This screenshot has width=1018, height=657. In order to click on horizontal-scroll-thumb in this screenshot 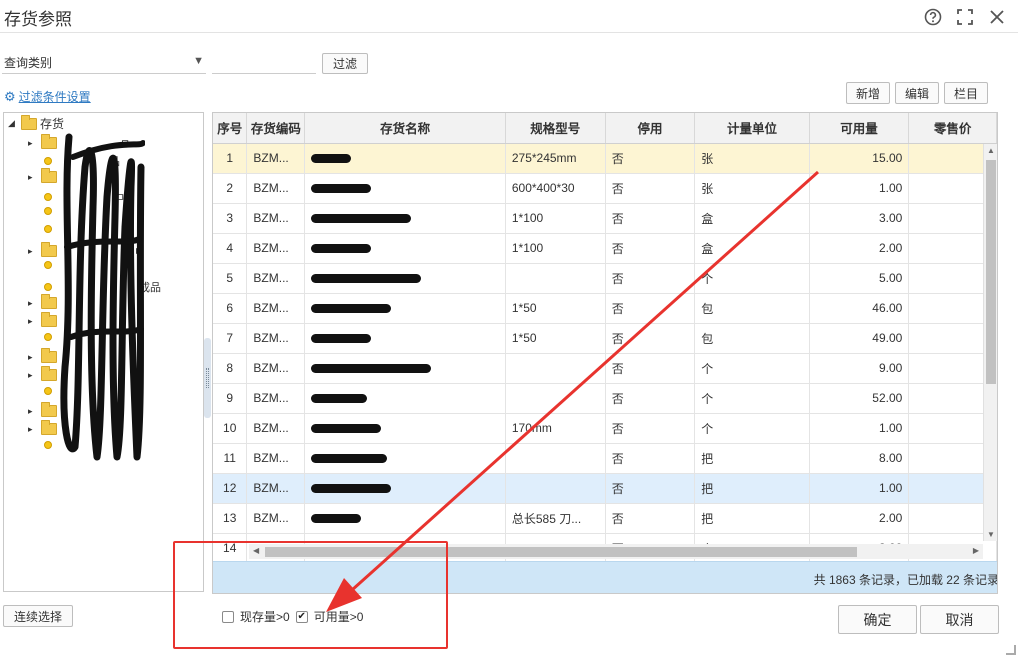, I will do `click(561, 552)`.